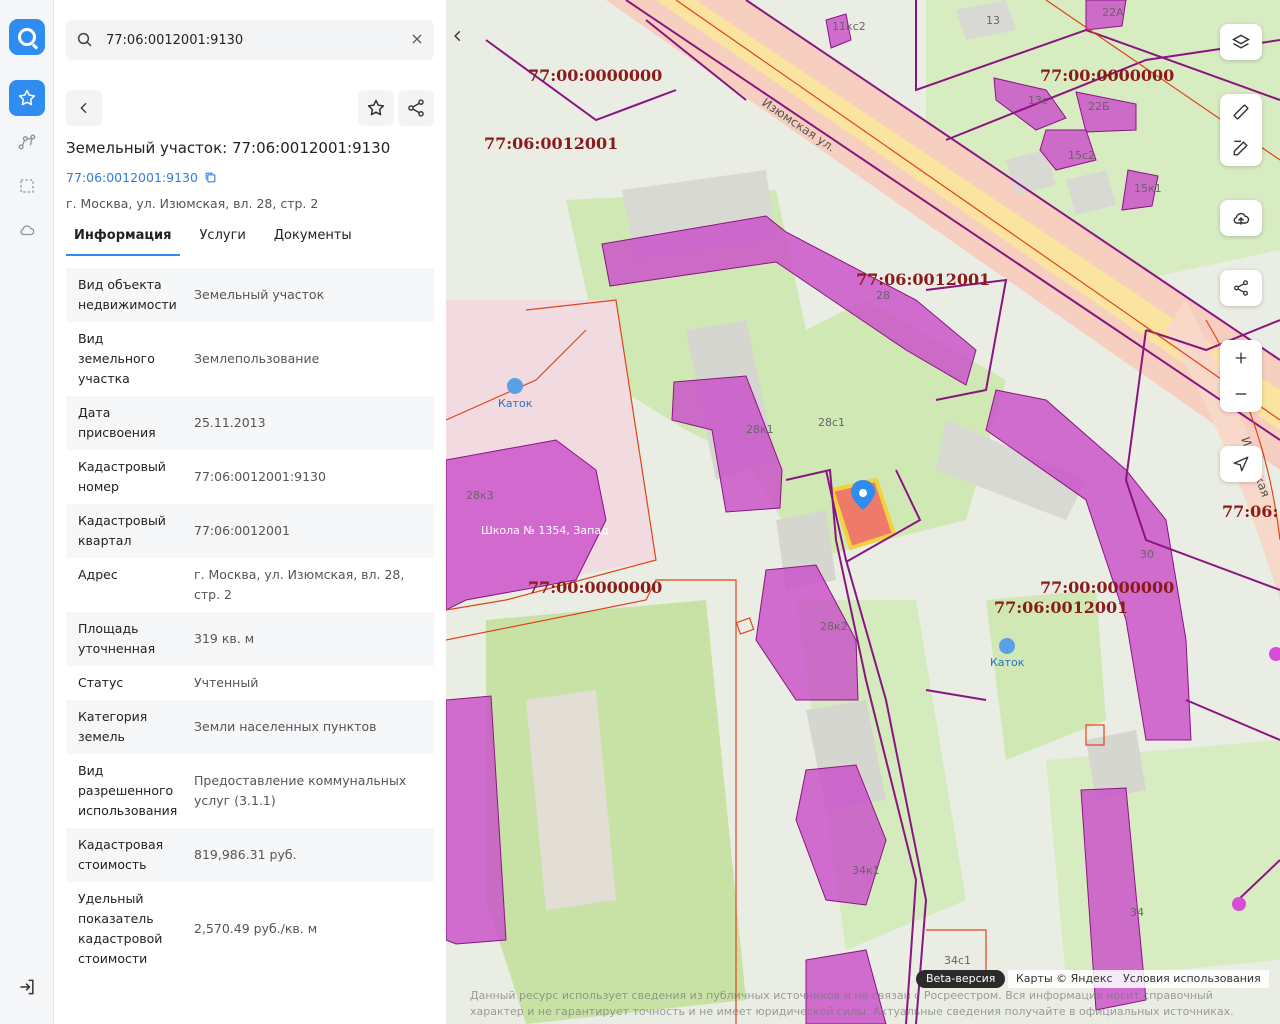 This screenshot has height=1024, width=1280. Describe the element at coordinates (250, 727) in the screenshot. I see `table-row: Категория земель Земли населенных пунктов` at that location.